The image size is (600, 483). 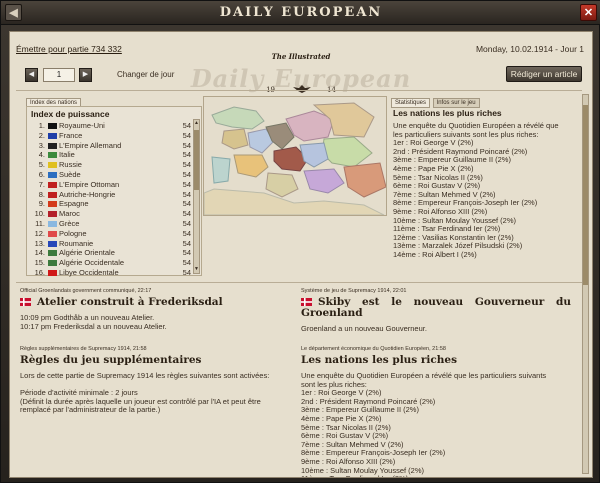 What do you see at coordinates (90, 145) in the screenshot?
I see `nation-name: L'Empire Allemand` at bounding box center [90, 145].